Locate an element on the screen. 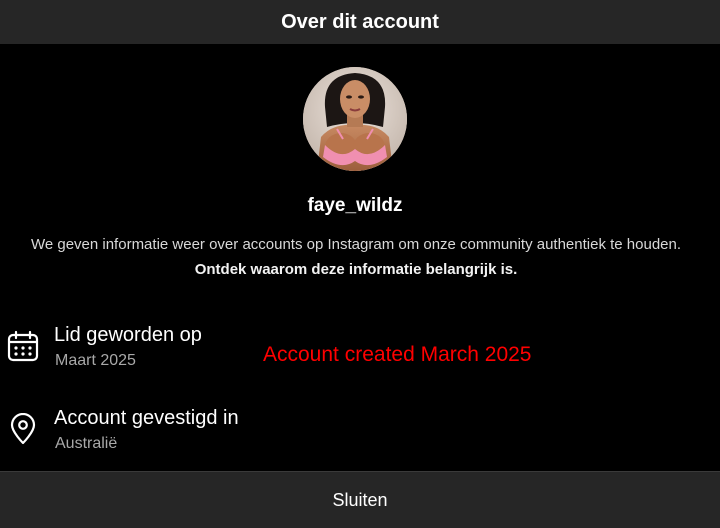 The width and height of the screenshot is (720, 528). location-row: Account gevestigd in Australië is located at coordinates (360, 435).